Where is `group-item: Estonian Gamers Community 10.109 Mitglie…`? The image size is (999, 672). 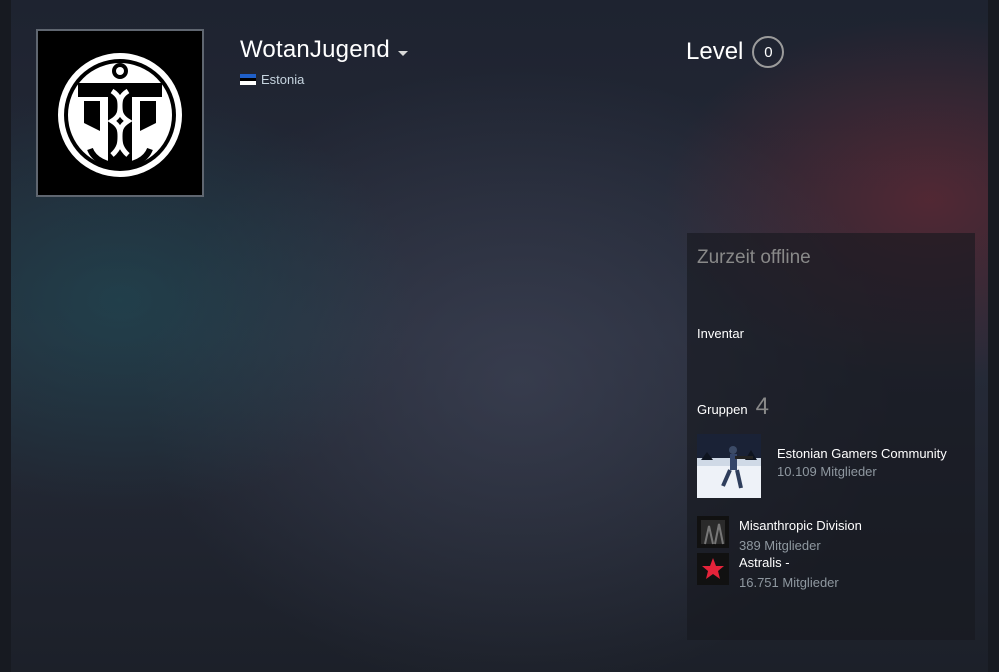 group-item: Estonian Gamers Community 10.109 Mitglie… is located at coordinates (822, 466).